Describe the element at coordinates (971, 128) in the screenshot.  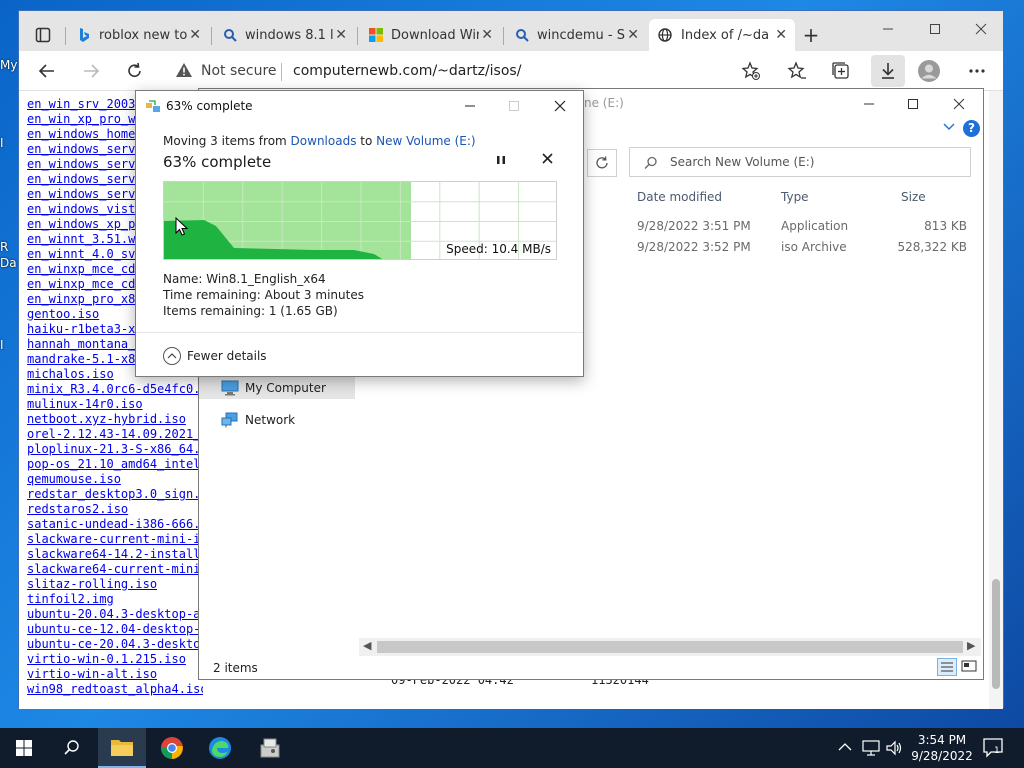
I see `help-icon: ?` at that location.